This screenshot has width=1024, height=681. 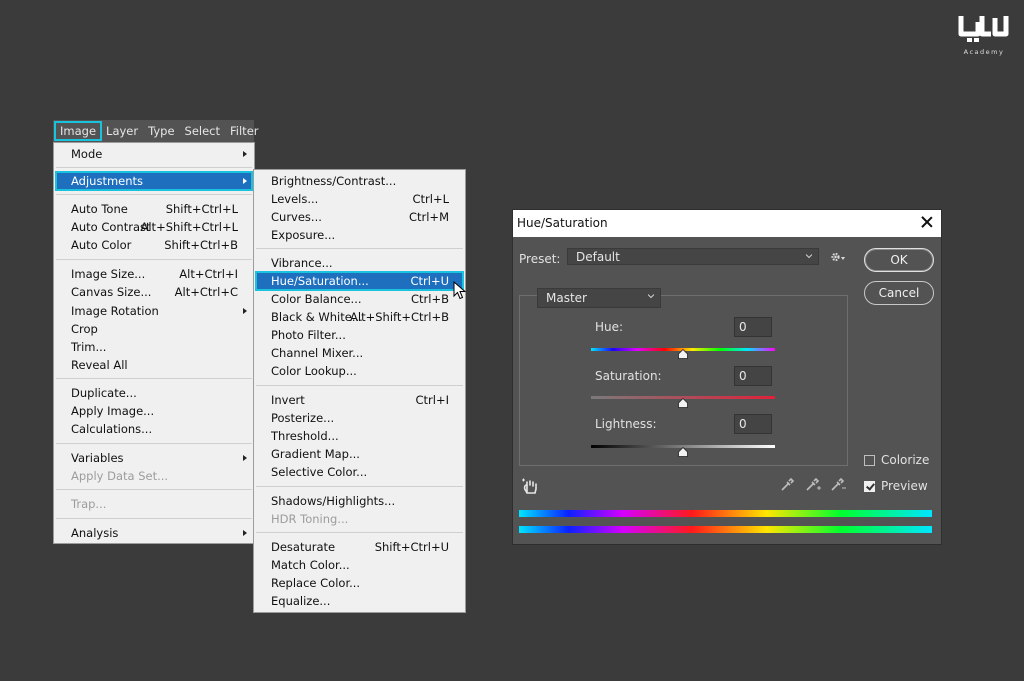 I want to click on logo-subtitle: Academy, so click(x=984, y=52).